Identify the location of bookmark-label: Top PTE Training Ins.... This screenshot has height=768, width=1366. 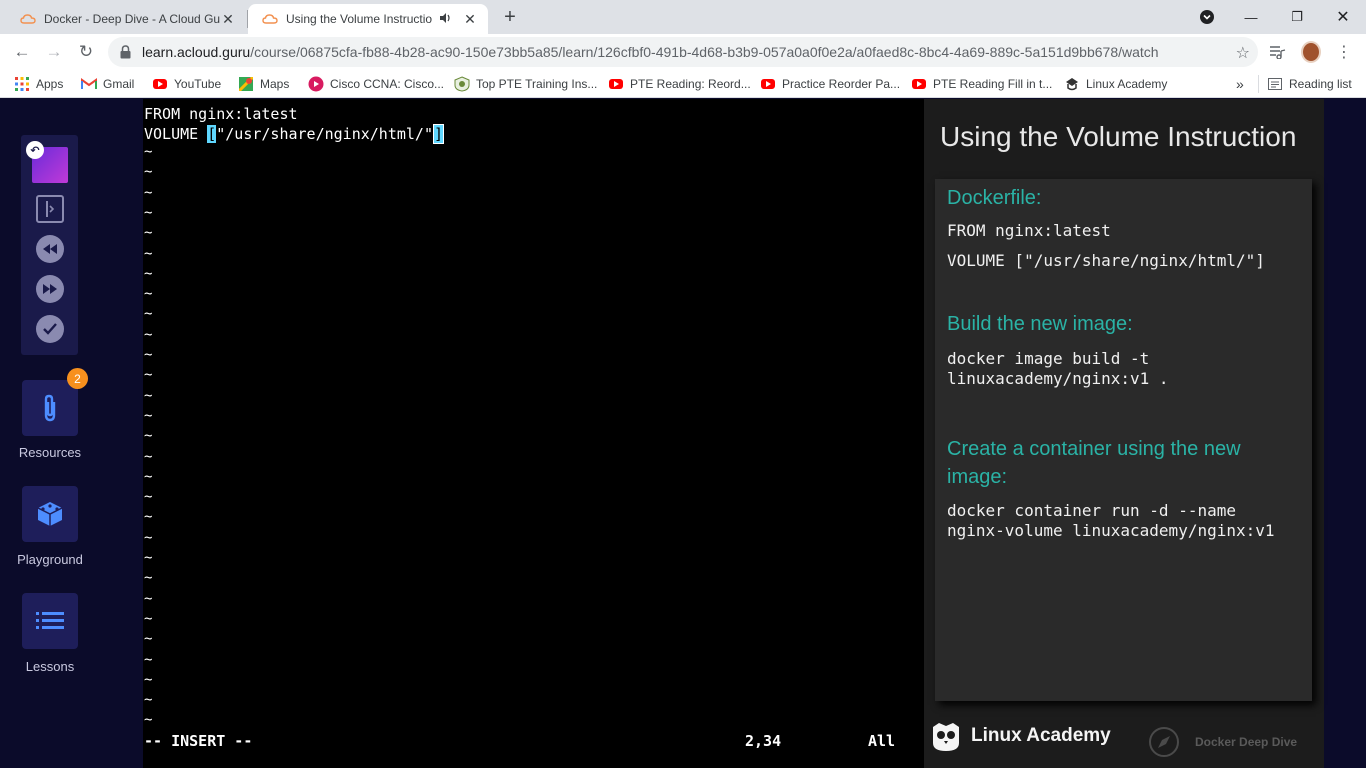
(537, 84).